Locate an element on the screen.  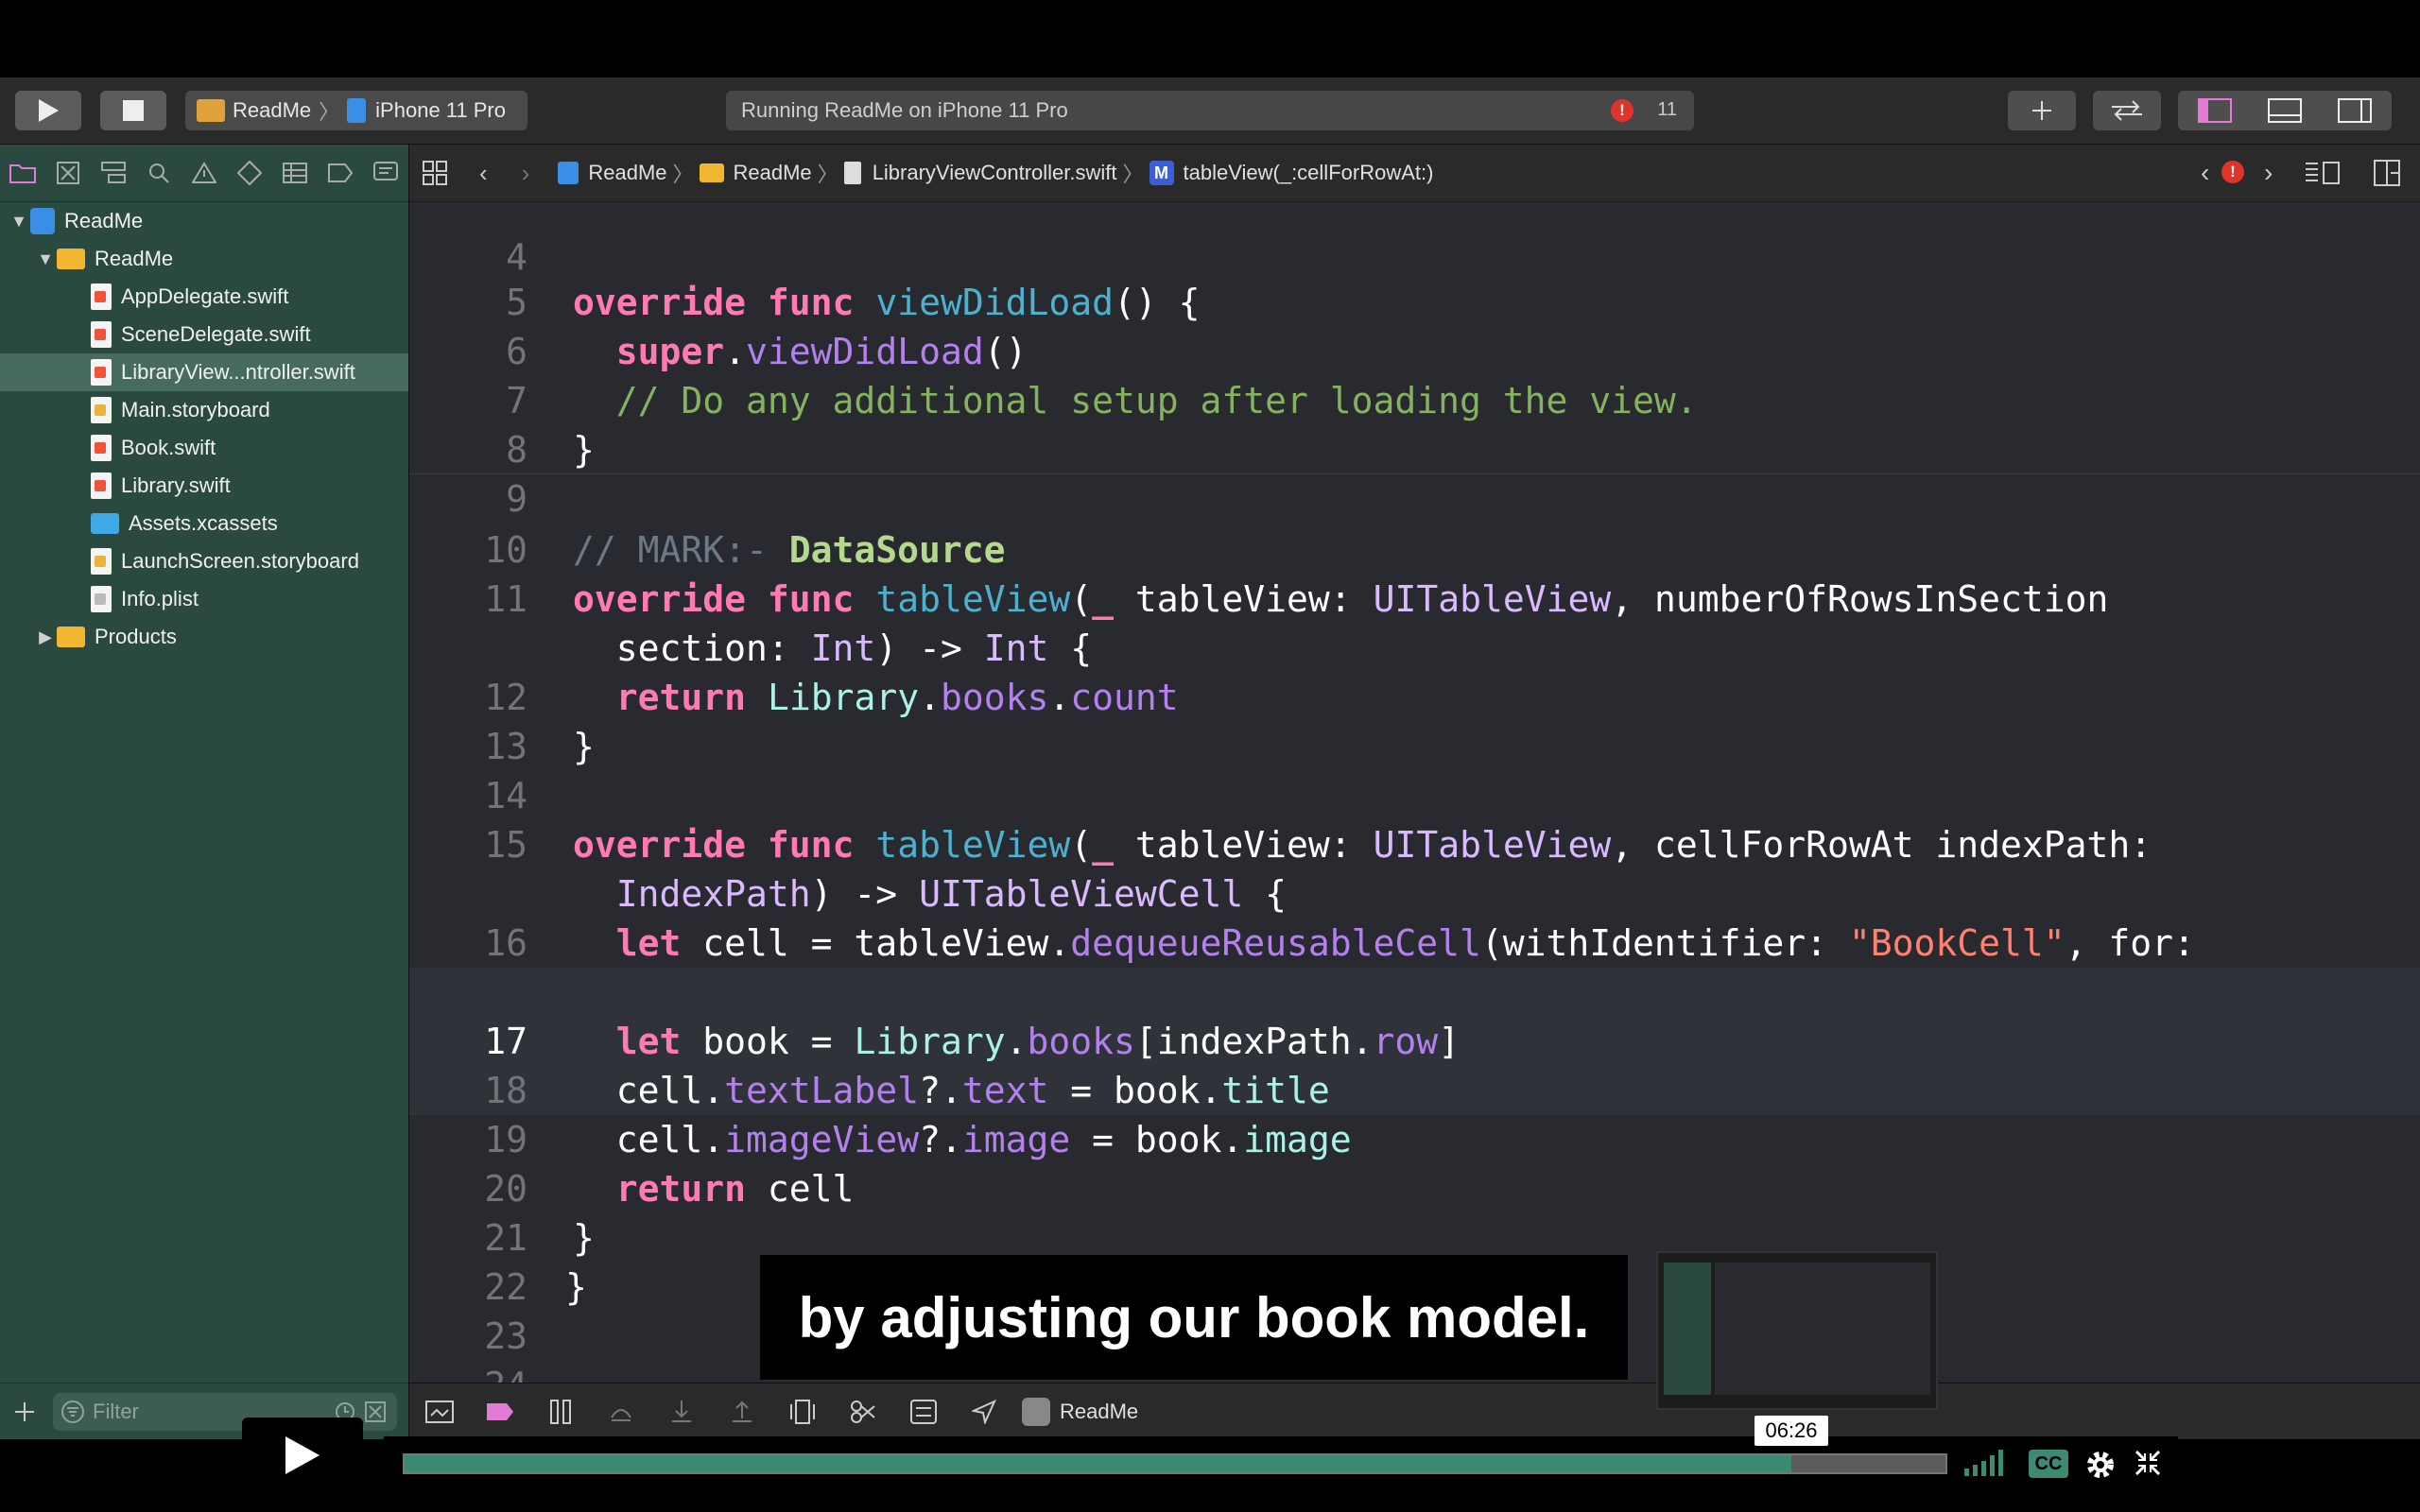
toggle-debug-area-button is located at coordinates (2285, 110).